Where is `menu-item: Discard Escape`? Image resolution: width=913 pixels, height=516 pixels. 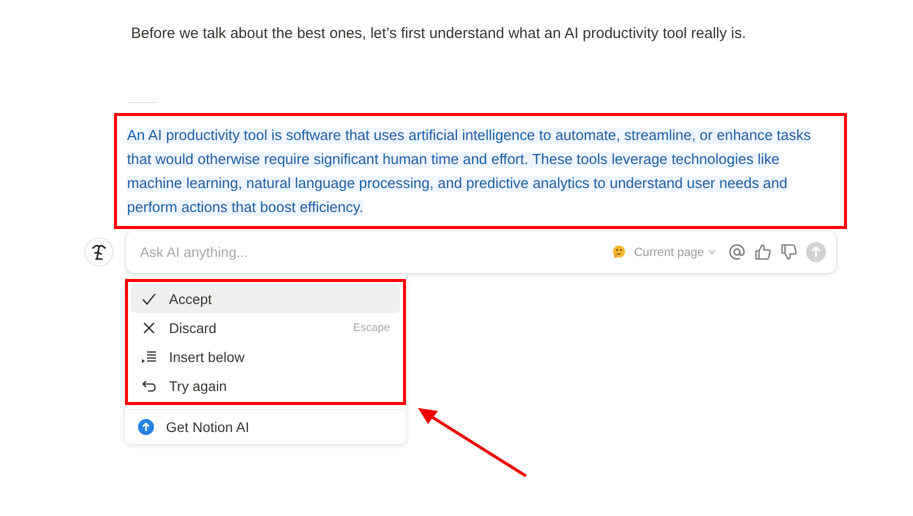
menu-item: Discard Escape is located at coordinates (265, 327).